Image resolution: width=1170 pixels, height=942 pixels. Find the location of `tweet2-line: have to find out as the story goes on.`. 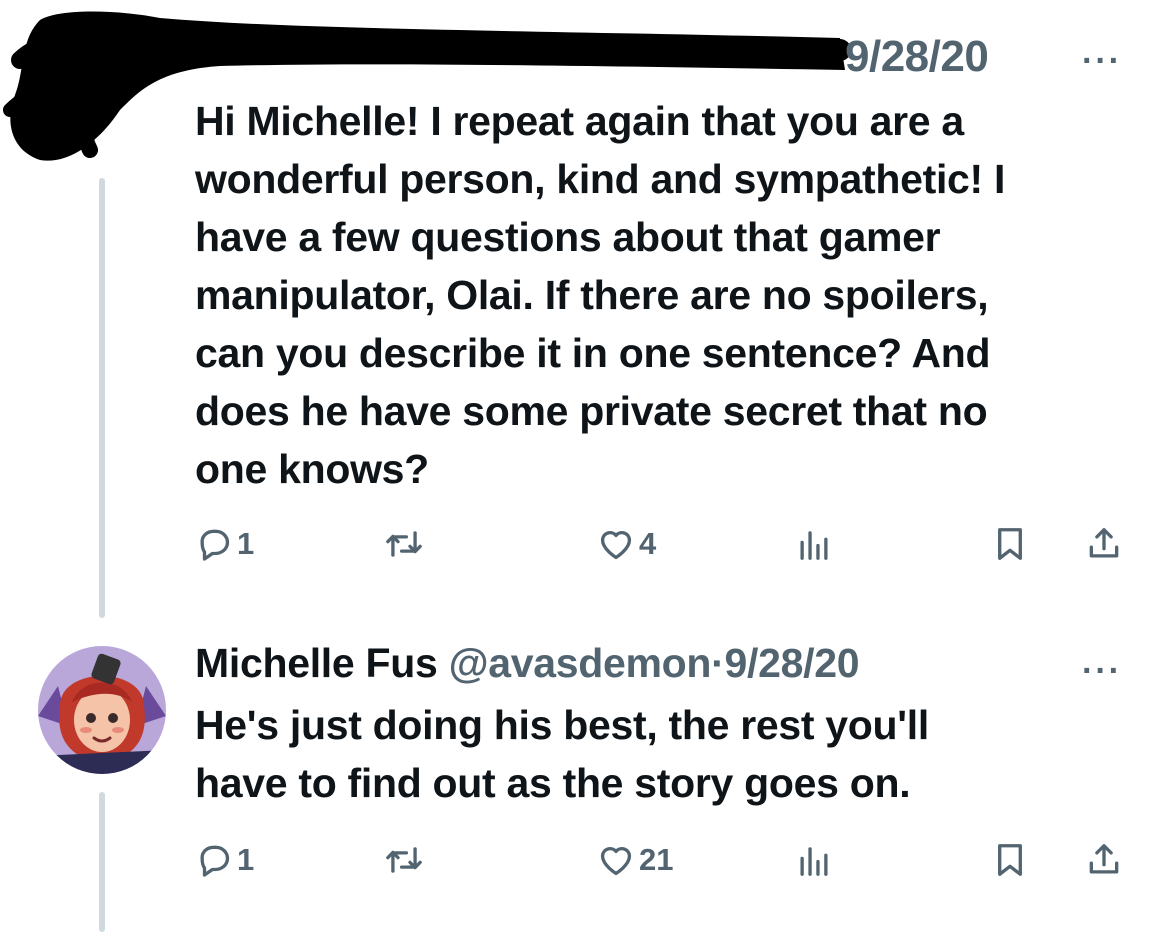

tweet2-line: have to find out as the story goes on. is located at coordinates (553, 783).